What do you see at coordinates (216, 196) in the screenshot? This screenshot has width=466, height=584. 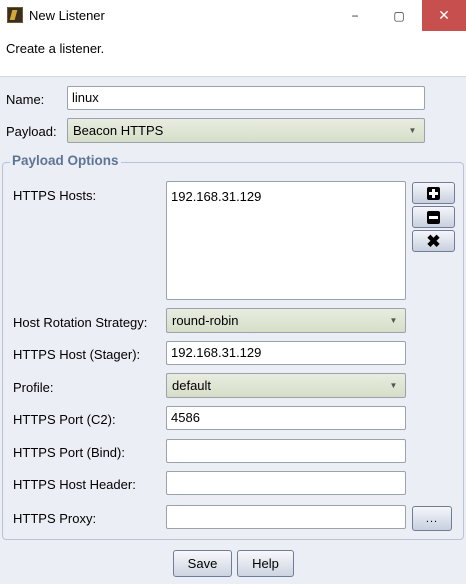 I see `list-item: 192.168.31.129` at bounding box center [216, 196].